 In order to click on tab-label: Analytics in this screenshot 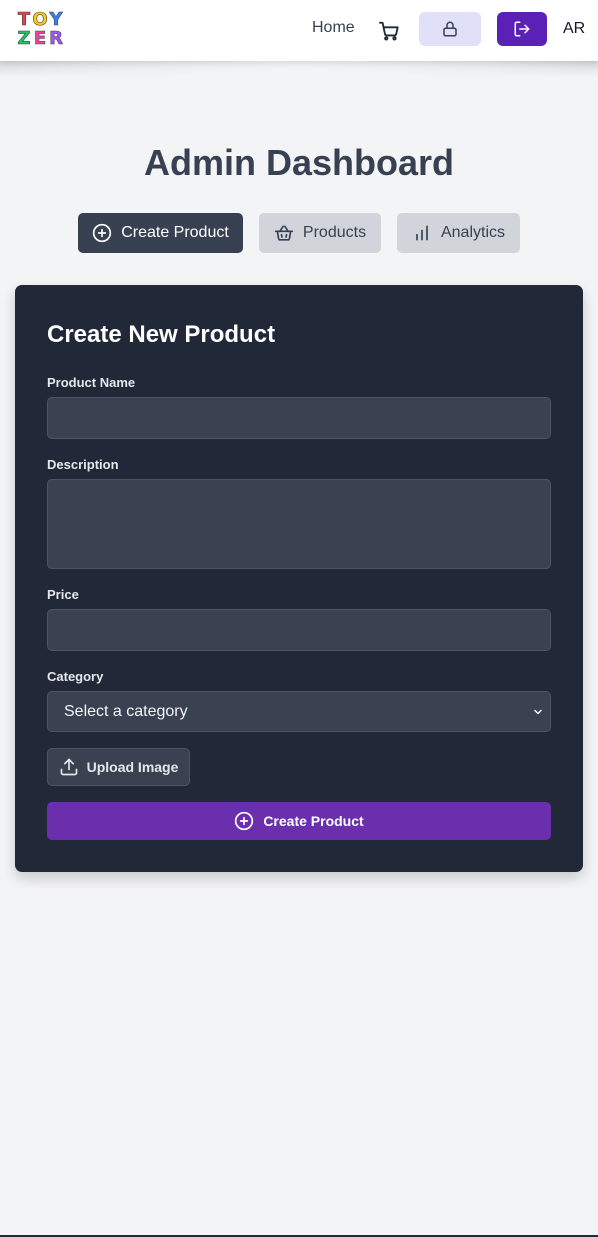, I will do `click(473, 232)`.